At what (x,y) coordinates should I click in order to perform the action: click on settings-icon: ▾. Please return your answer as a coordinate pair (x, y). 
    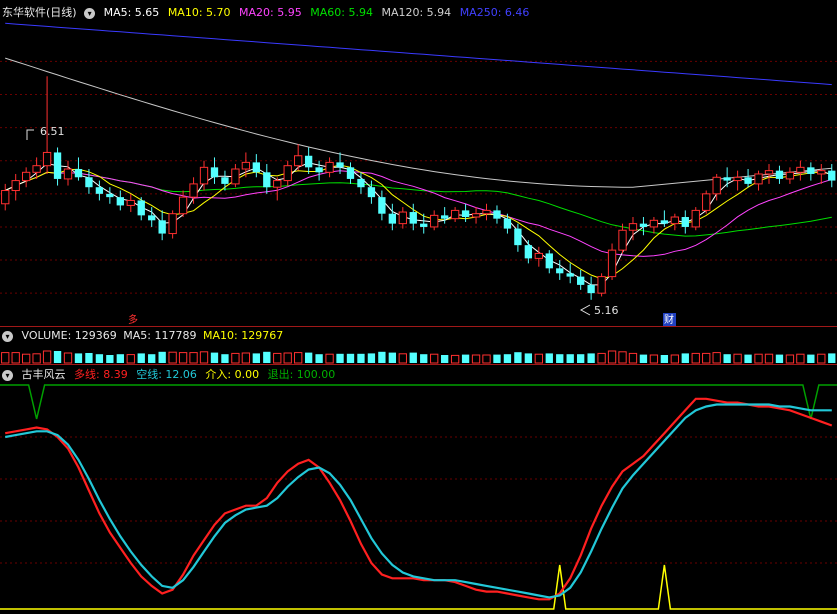
    Looking at the image, I should click on (90, 13).